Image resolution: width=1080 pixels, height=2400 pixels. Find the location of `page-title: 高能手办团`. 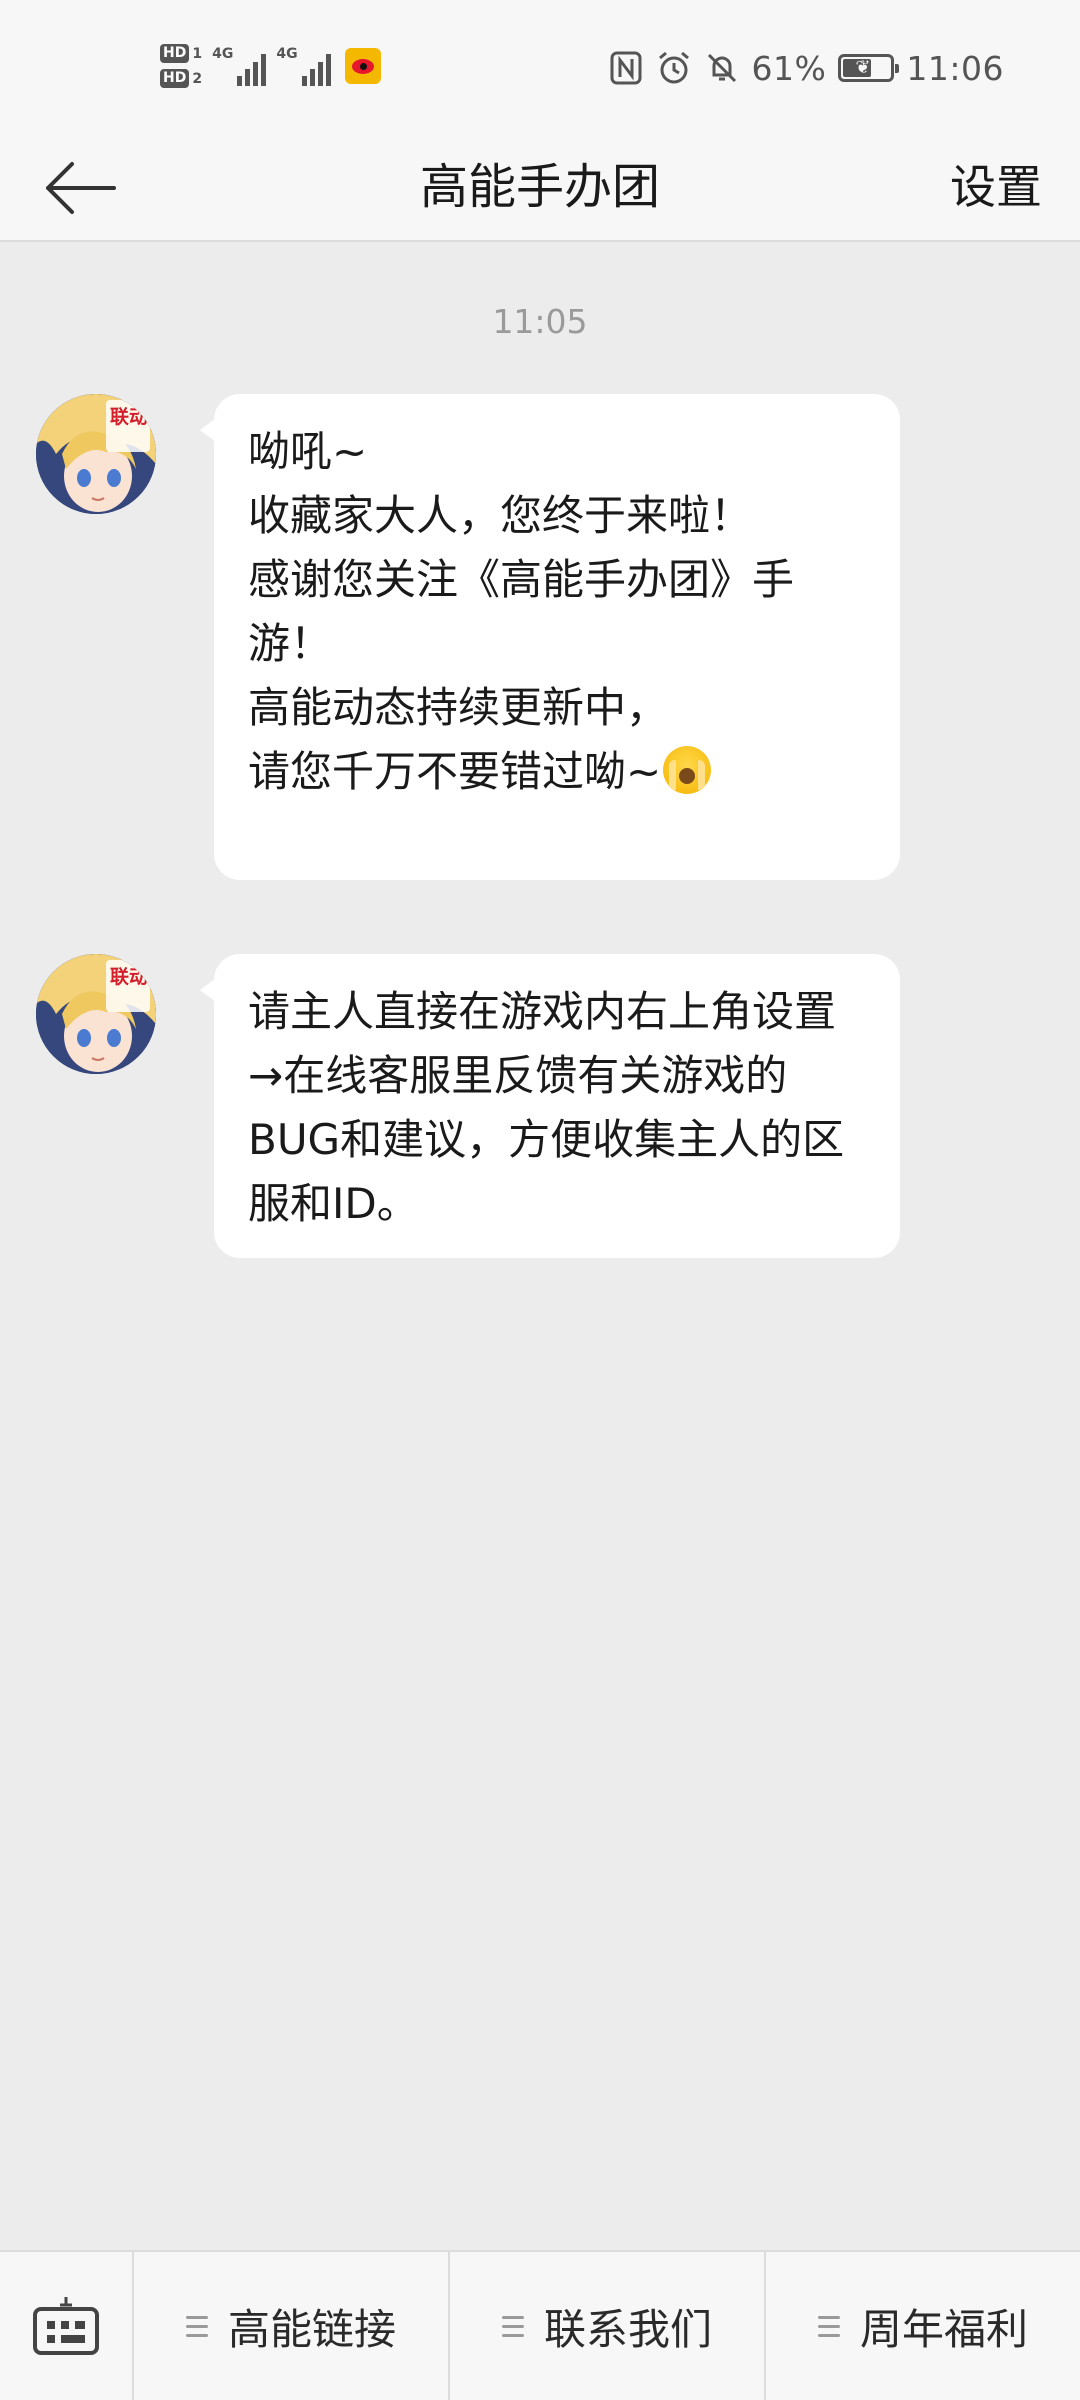

page-title: 高能手办团 is located at coordinates (539, 187).